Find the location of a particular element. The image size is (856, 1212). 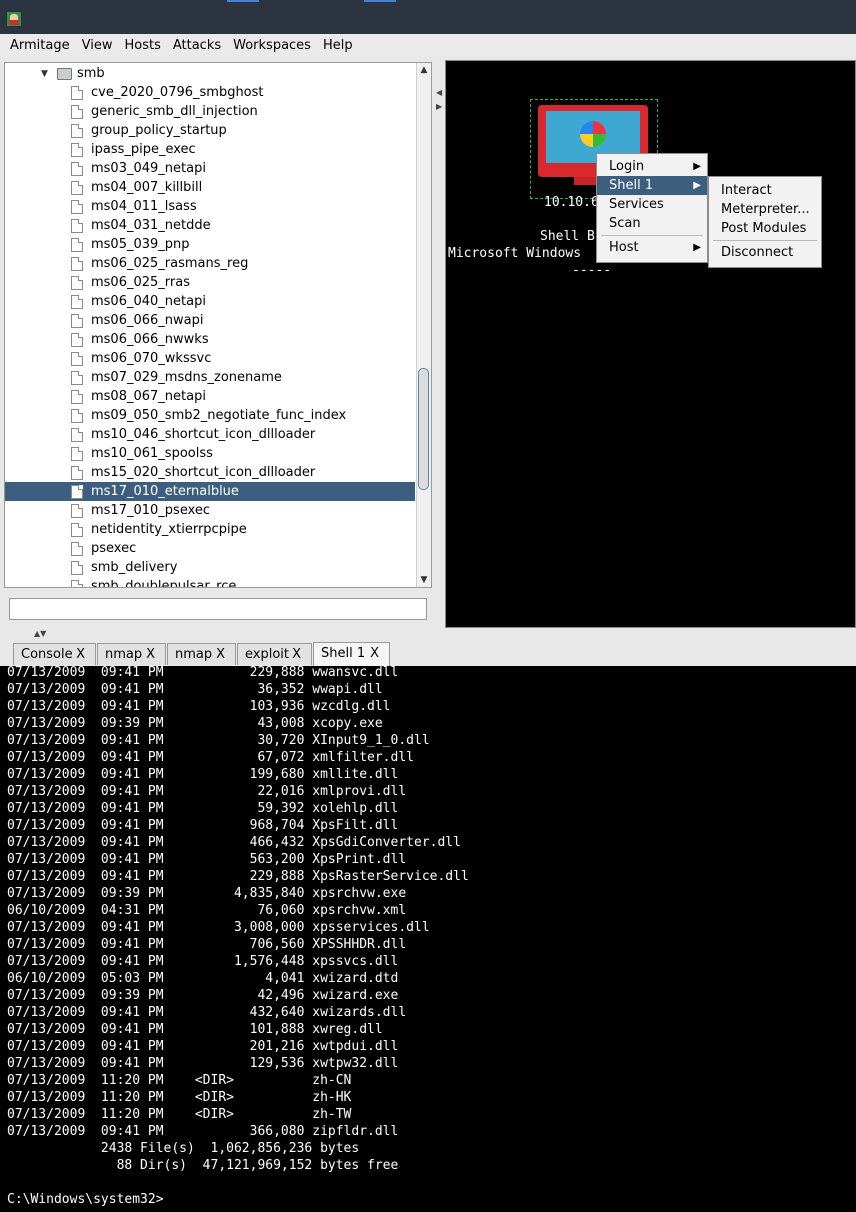

tree-item-module: smb_delivery is located at coordinates (210, 567).